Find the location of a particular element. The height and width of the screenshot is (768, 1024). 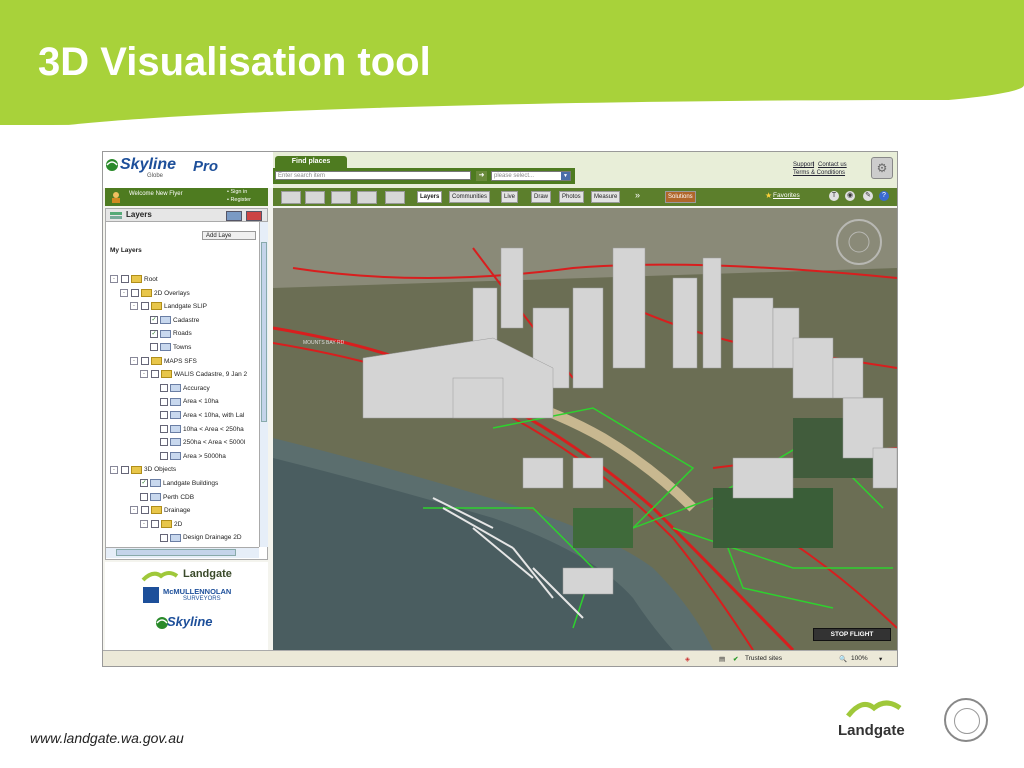

place-select: please select... ▼ is located at coordinates (531, 176).